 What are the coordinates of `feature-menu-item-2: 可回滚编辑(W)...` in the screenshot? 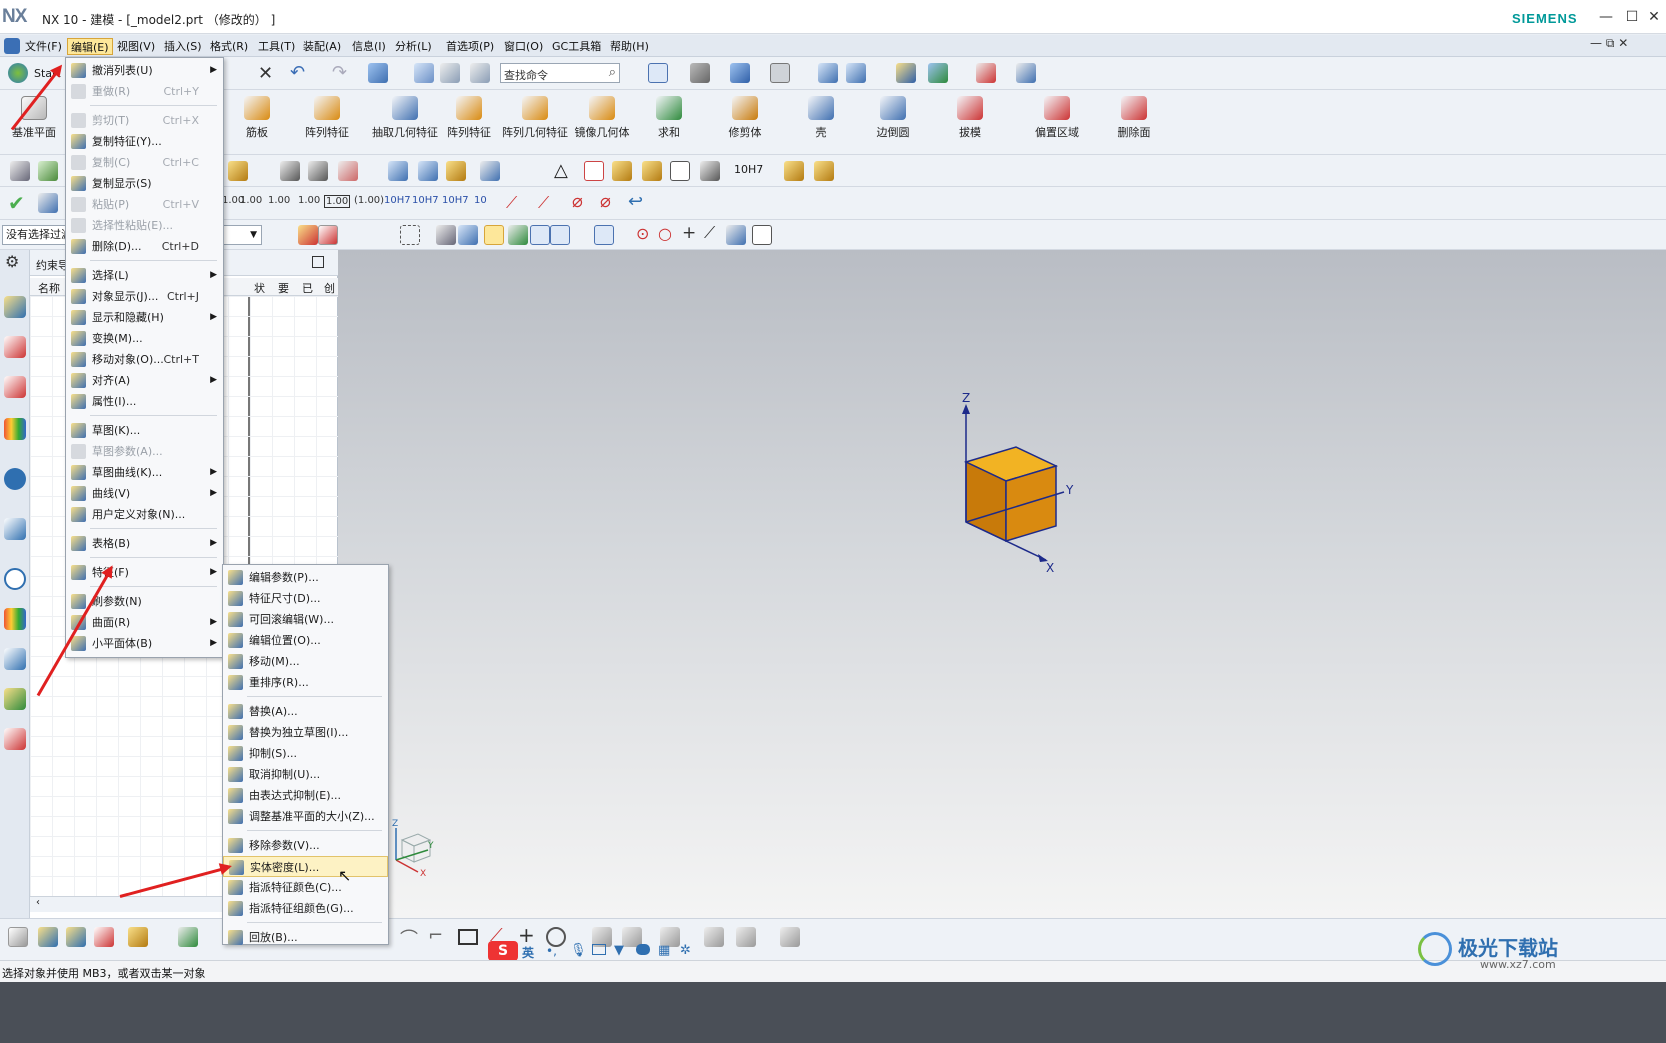 It's located at (305, 619).